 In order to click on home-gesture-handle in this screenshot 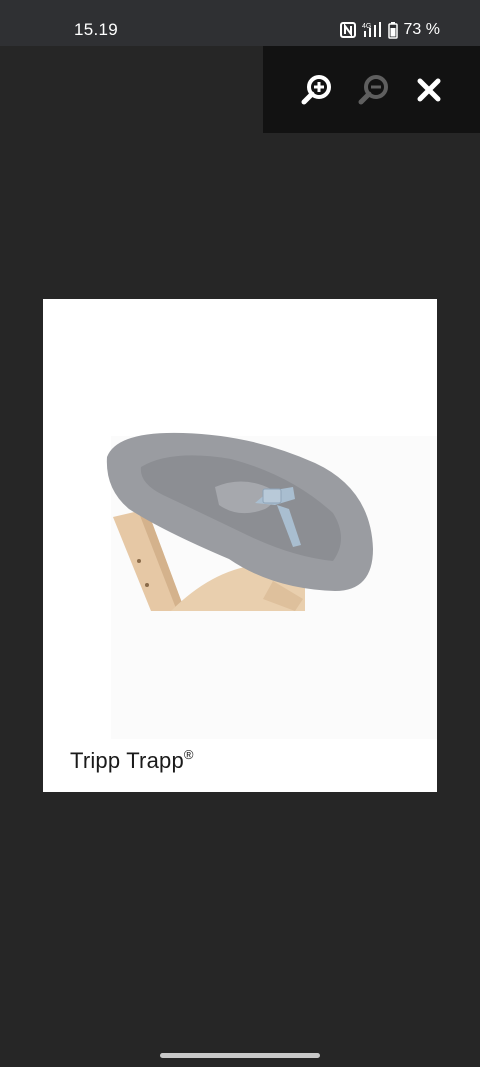, I will do `click(240, 1055)`.